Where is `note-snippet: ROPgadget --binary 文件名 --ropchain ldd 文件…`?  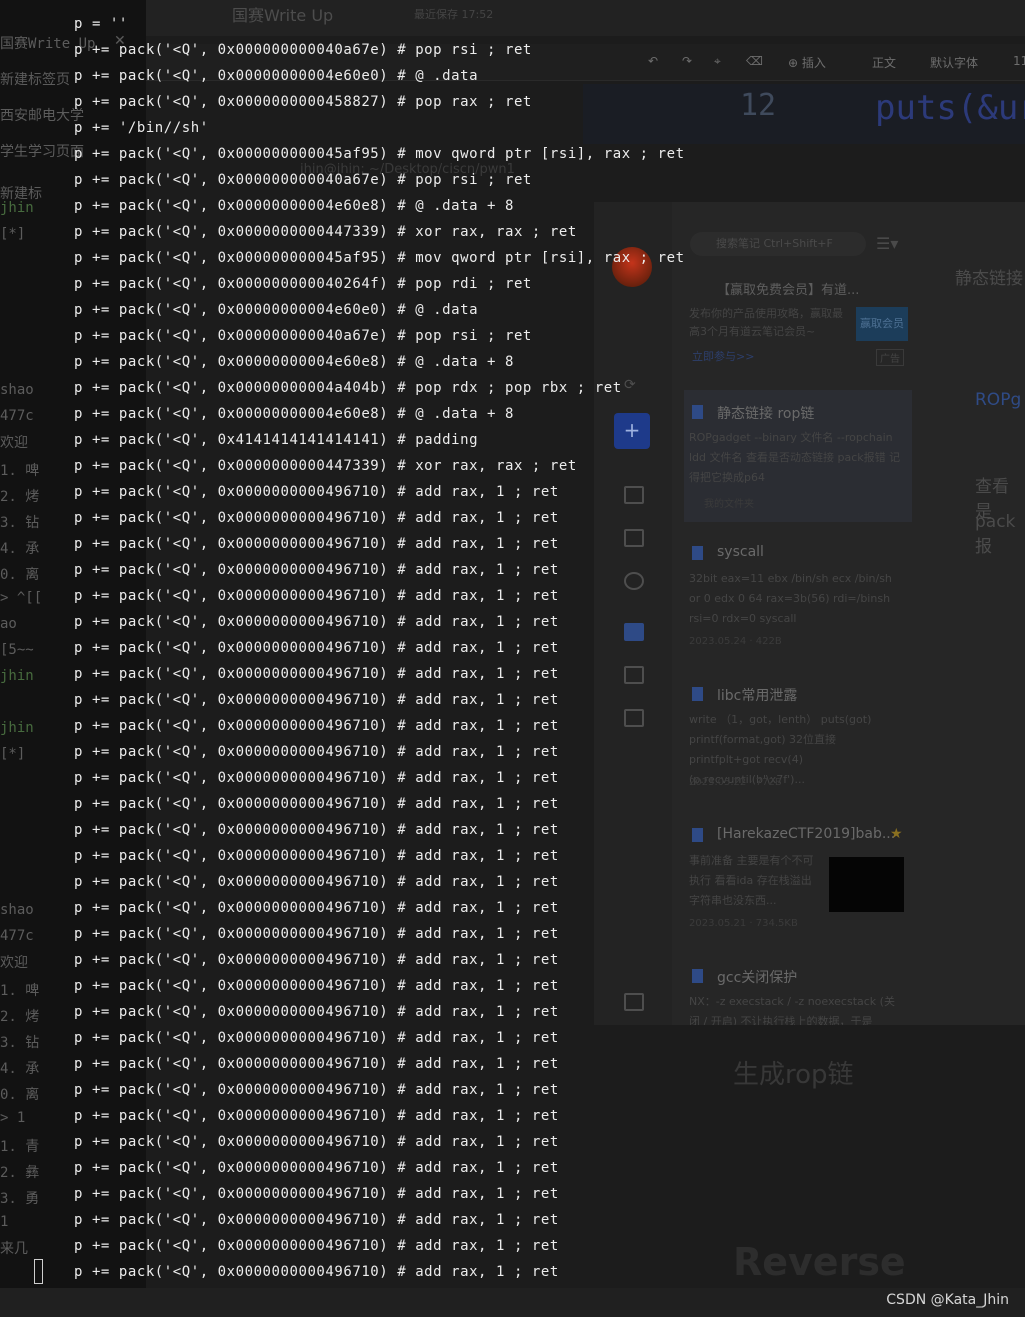 note-snippet: ROPgadget --binary 文件名 --ropchain ldd 文件… is located at coordinates (795, 457).